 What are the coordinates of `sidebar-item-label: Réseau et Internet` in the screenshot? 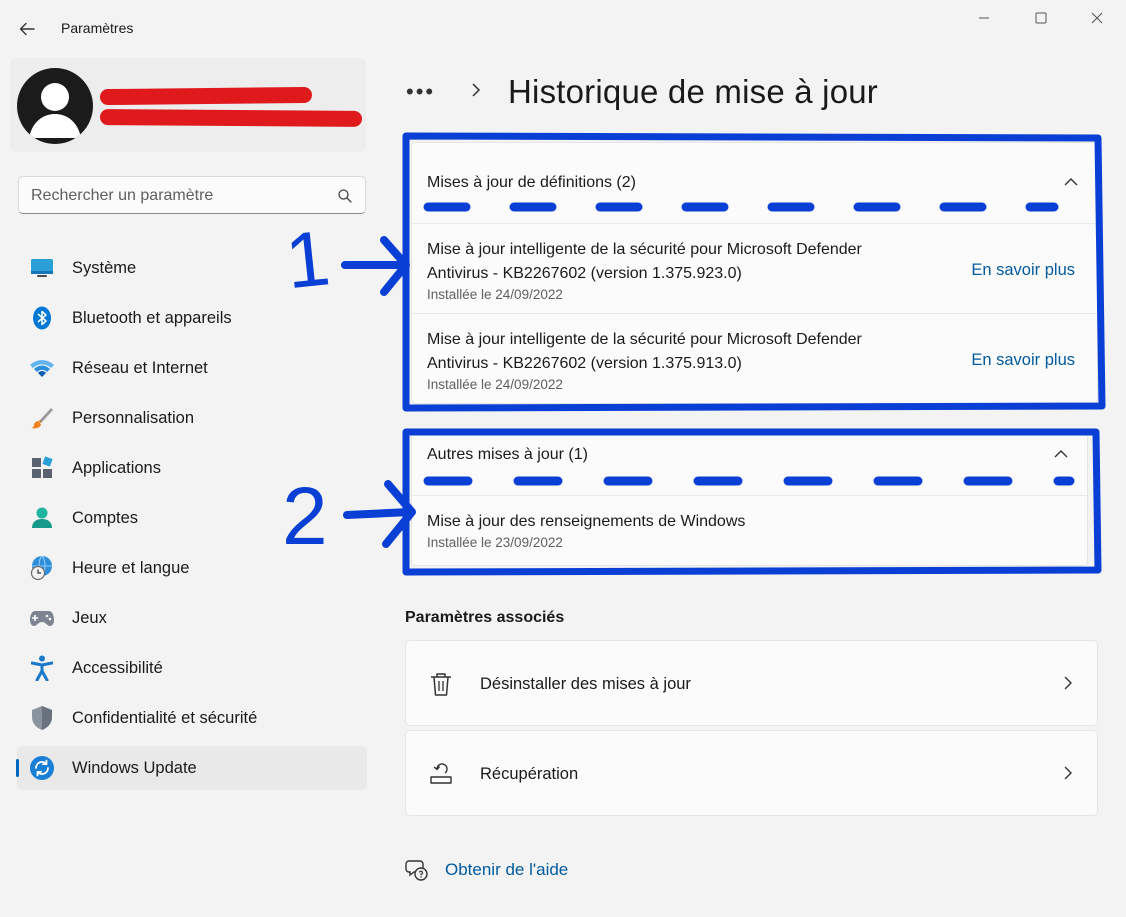 It's located at (140, 367).